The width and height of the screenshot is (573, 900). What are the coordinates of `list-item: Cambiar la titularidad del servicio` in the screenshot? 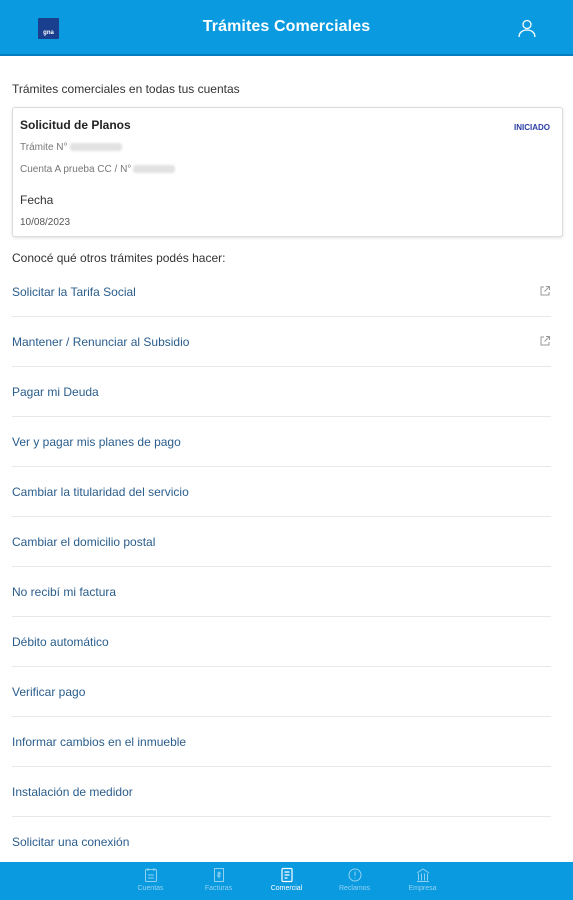 It's located at (281, 492).